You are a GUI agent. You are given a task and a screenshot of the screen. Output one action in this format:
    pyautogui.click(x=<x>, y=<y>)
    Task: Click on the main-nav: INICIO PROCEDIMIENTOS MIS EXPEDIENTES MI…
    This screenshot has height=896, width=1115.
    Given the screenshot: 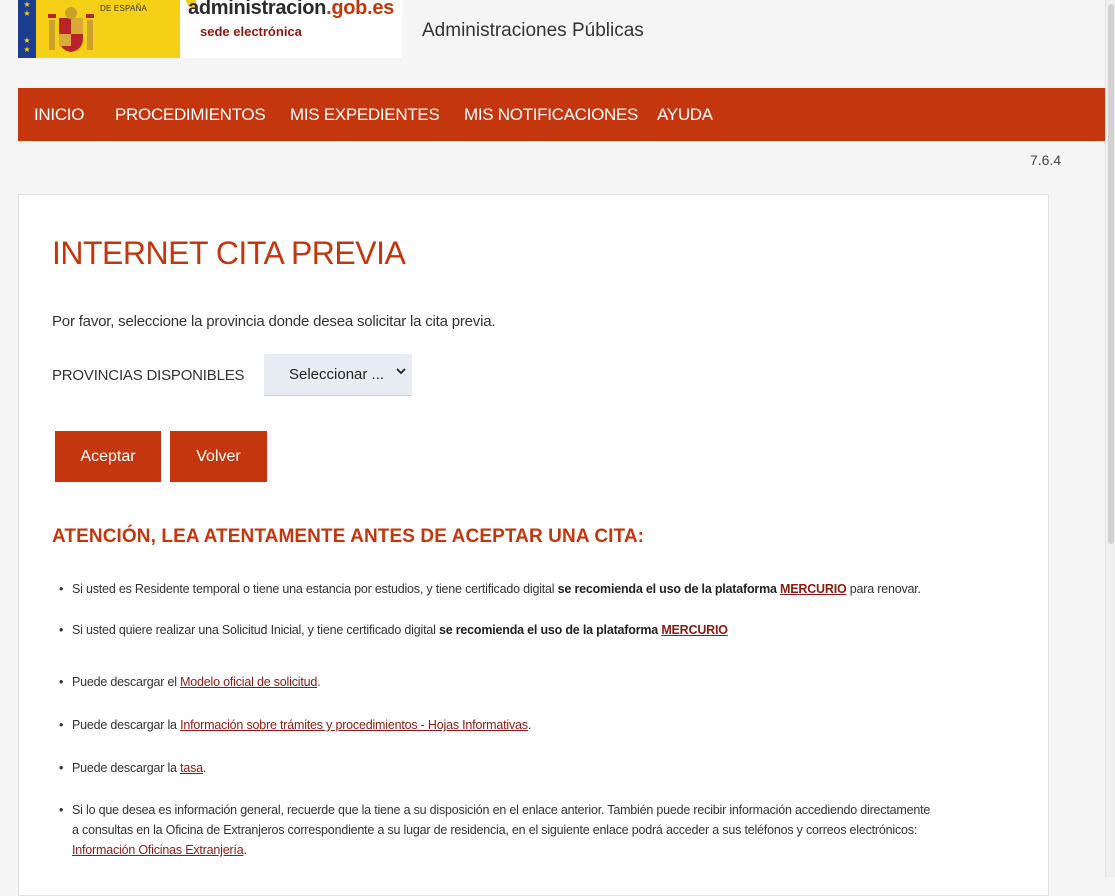 What is the action you would take?
    pyautogui.click(x=561, y=114)
    